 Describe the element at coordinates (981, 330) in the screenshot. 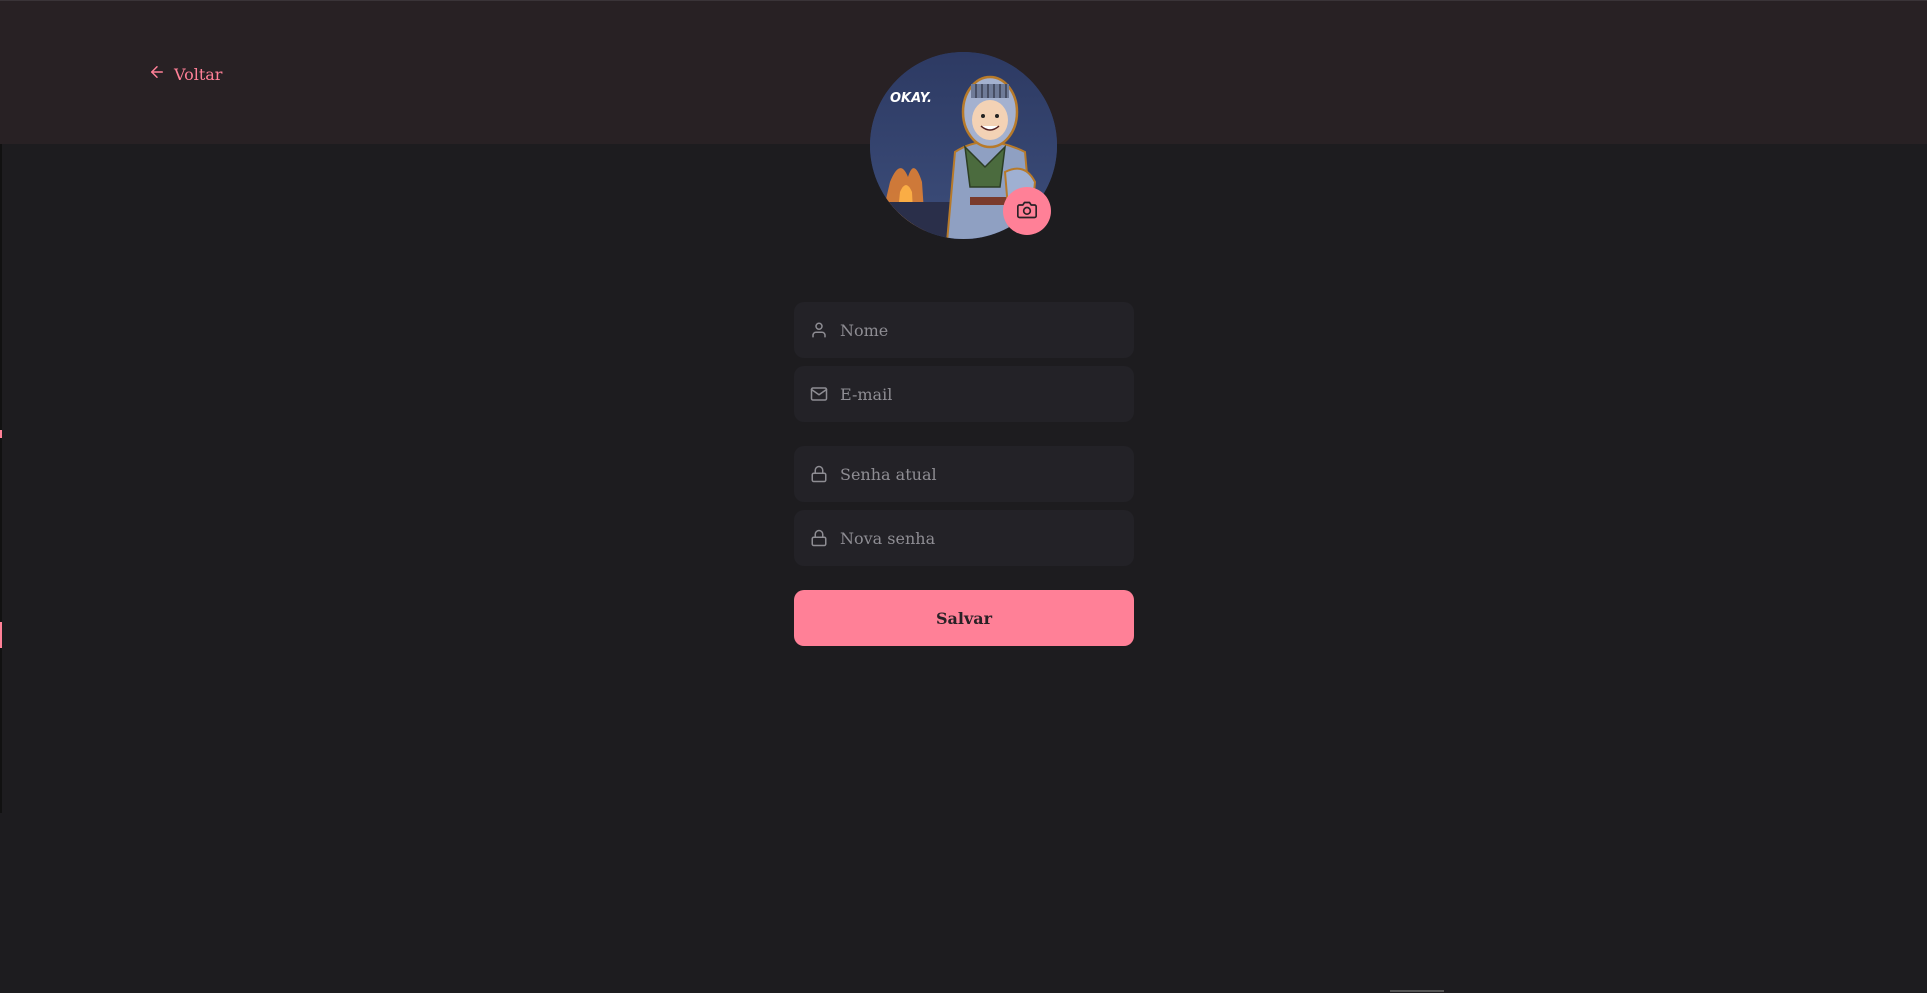

I see `name-input` at that location.